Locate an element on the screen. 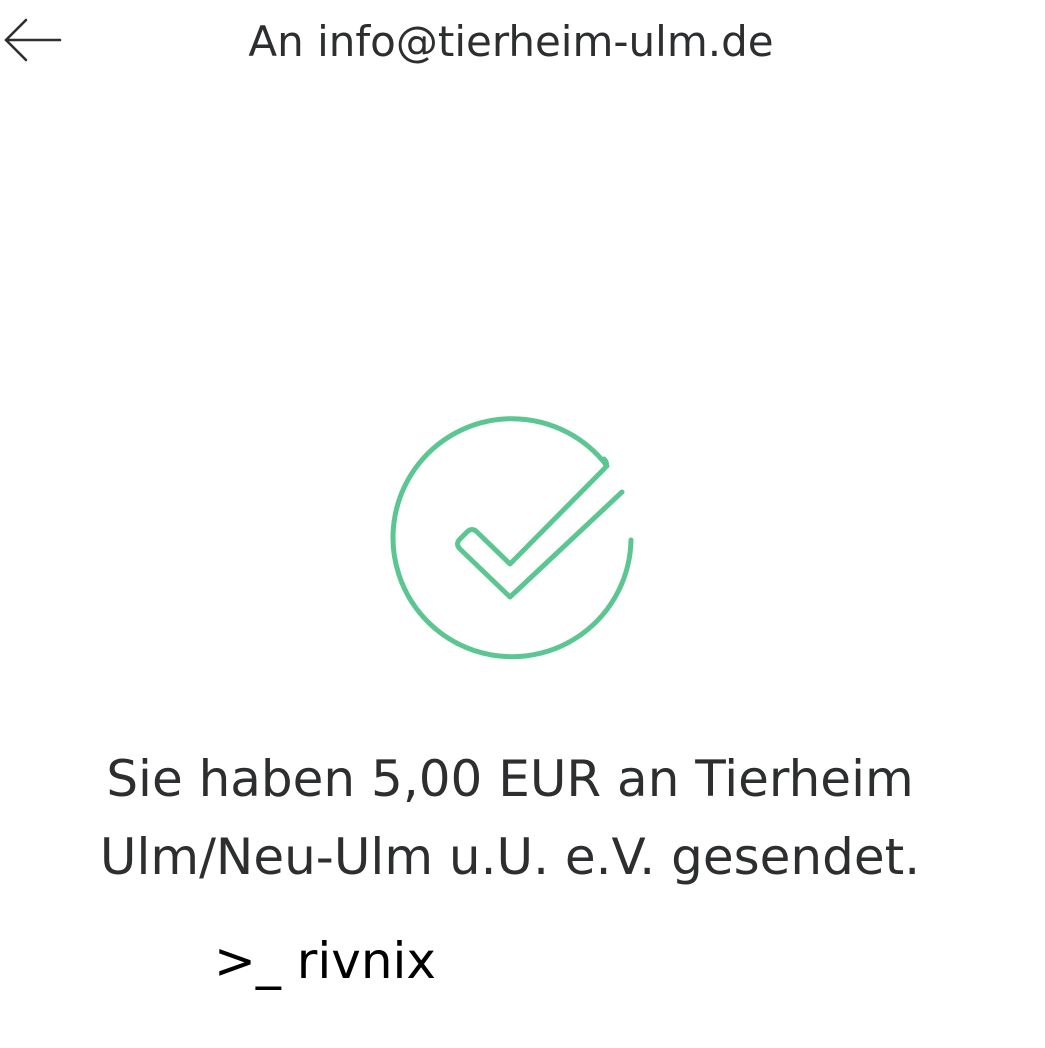  checkmark-circle-icon is located at coordinates (512, 538).